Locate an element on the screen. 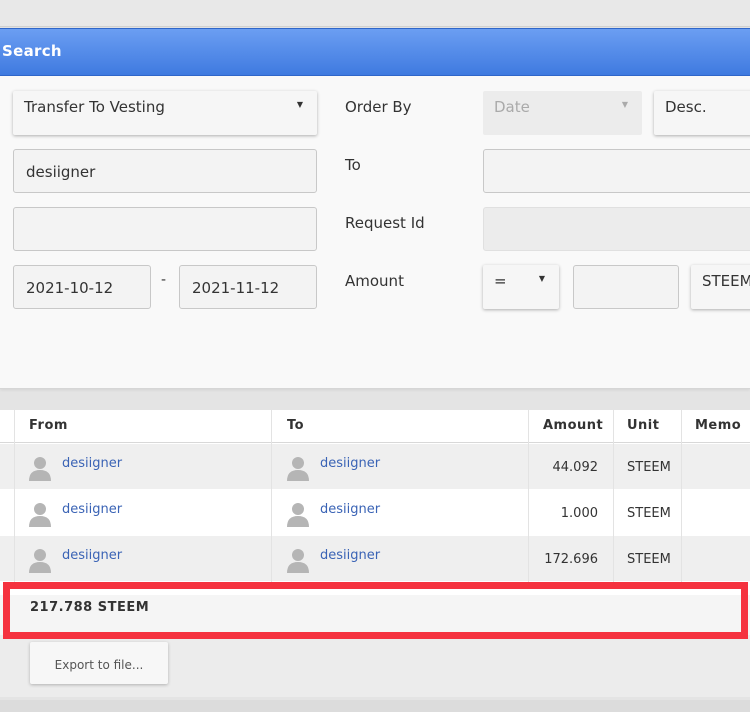  table-row: desiigner desiigner 44.092 STEEM is located at coordinates (375, 466).